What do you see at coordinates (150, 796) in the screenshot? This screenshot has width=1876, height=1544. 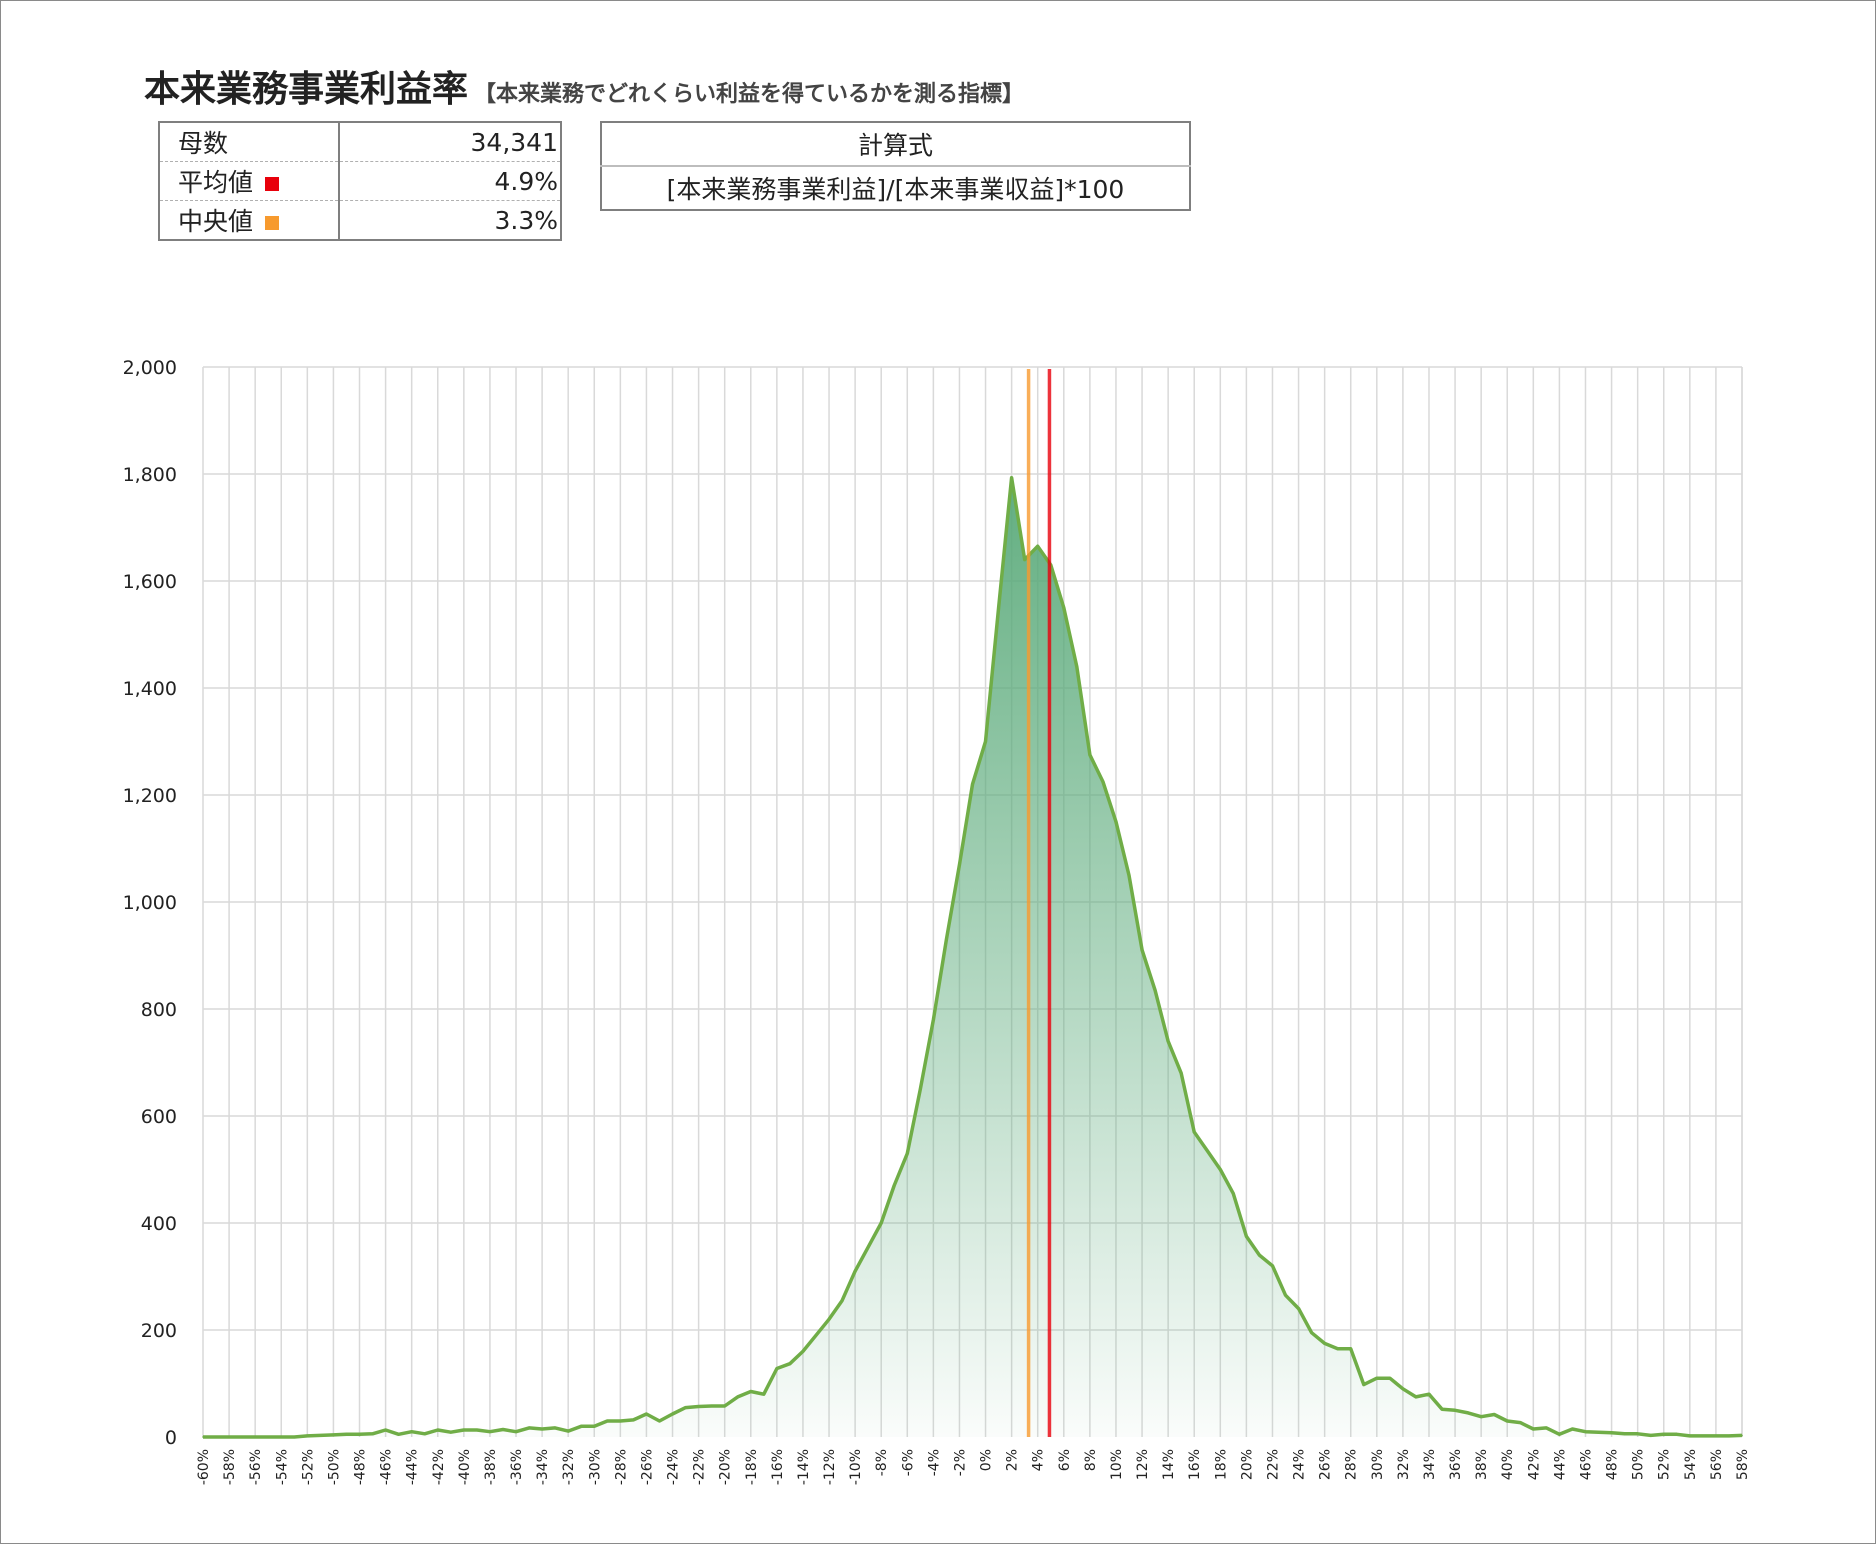 I see `y-tick-label: 1,200` at bounding box center [150, 796].